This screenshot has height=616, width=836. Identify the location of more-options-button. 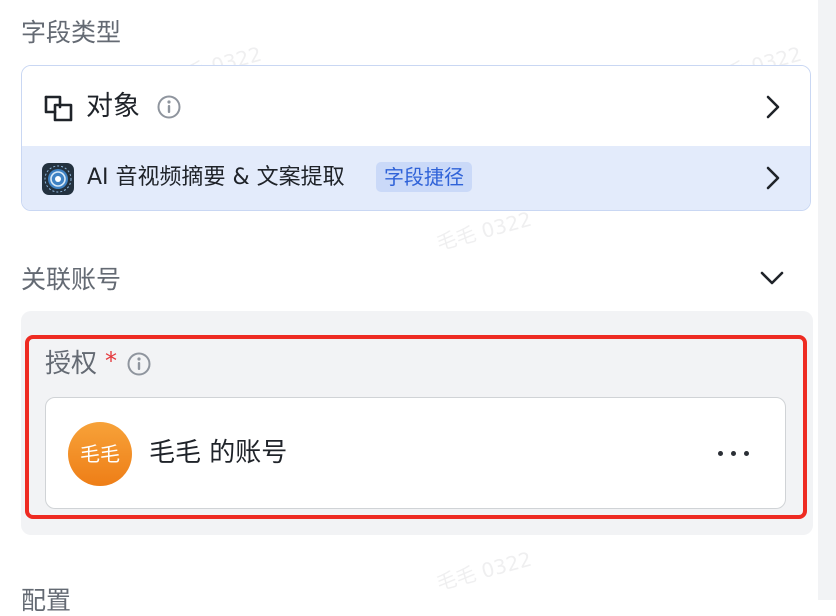
(734, 453).